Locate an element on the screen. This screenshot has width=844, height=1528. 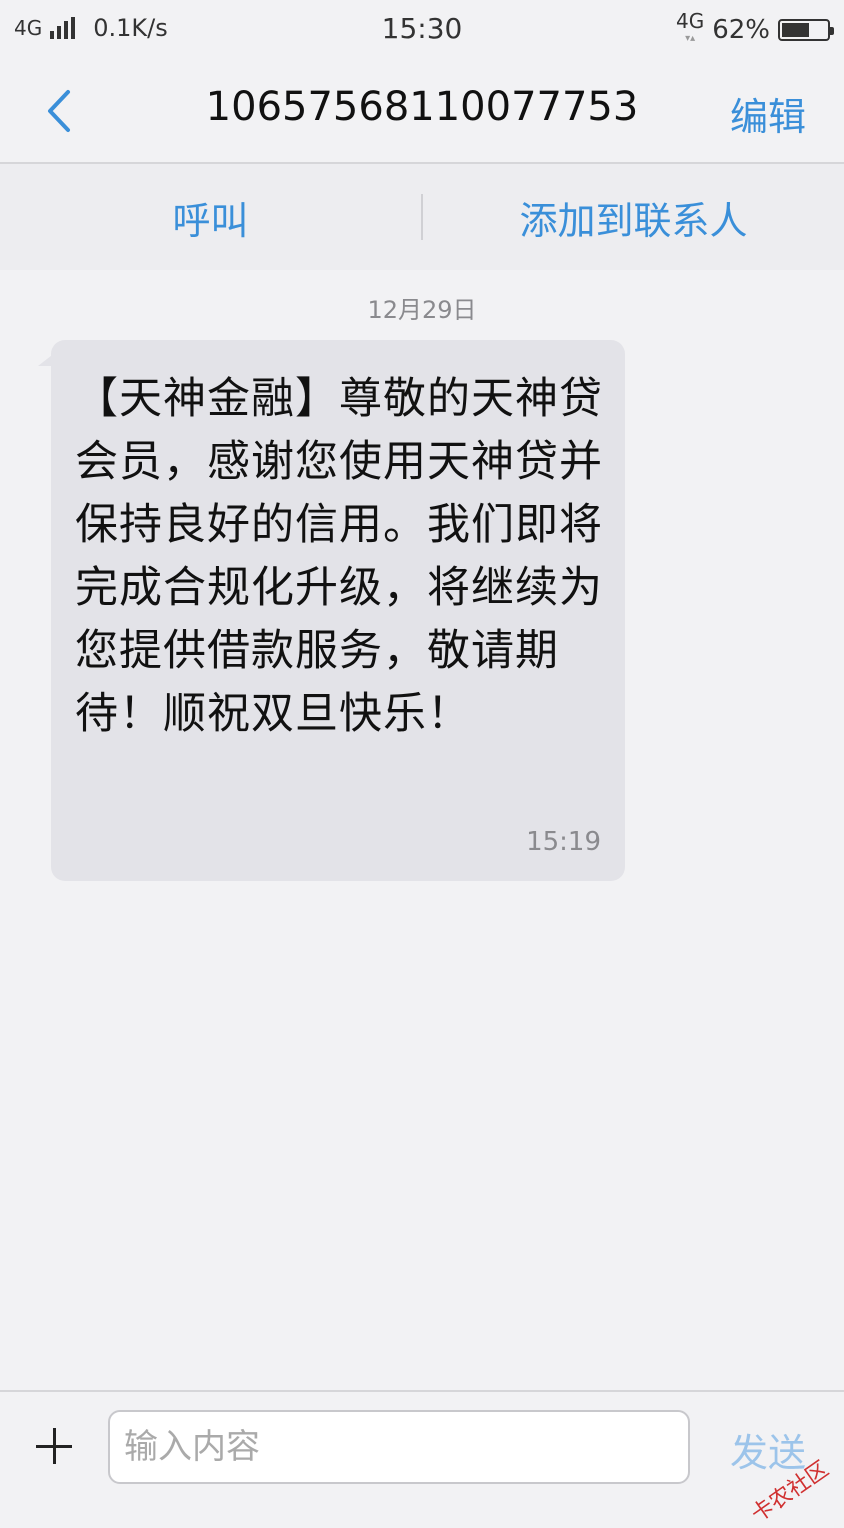
status-right: 4G ▾▴ 62% is located at coordinates (754, 28).